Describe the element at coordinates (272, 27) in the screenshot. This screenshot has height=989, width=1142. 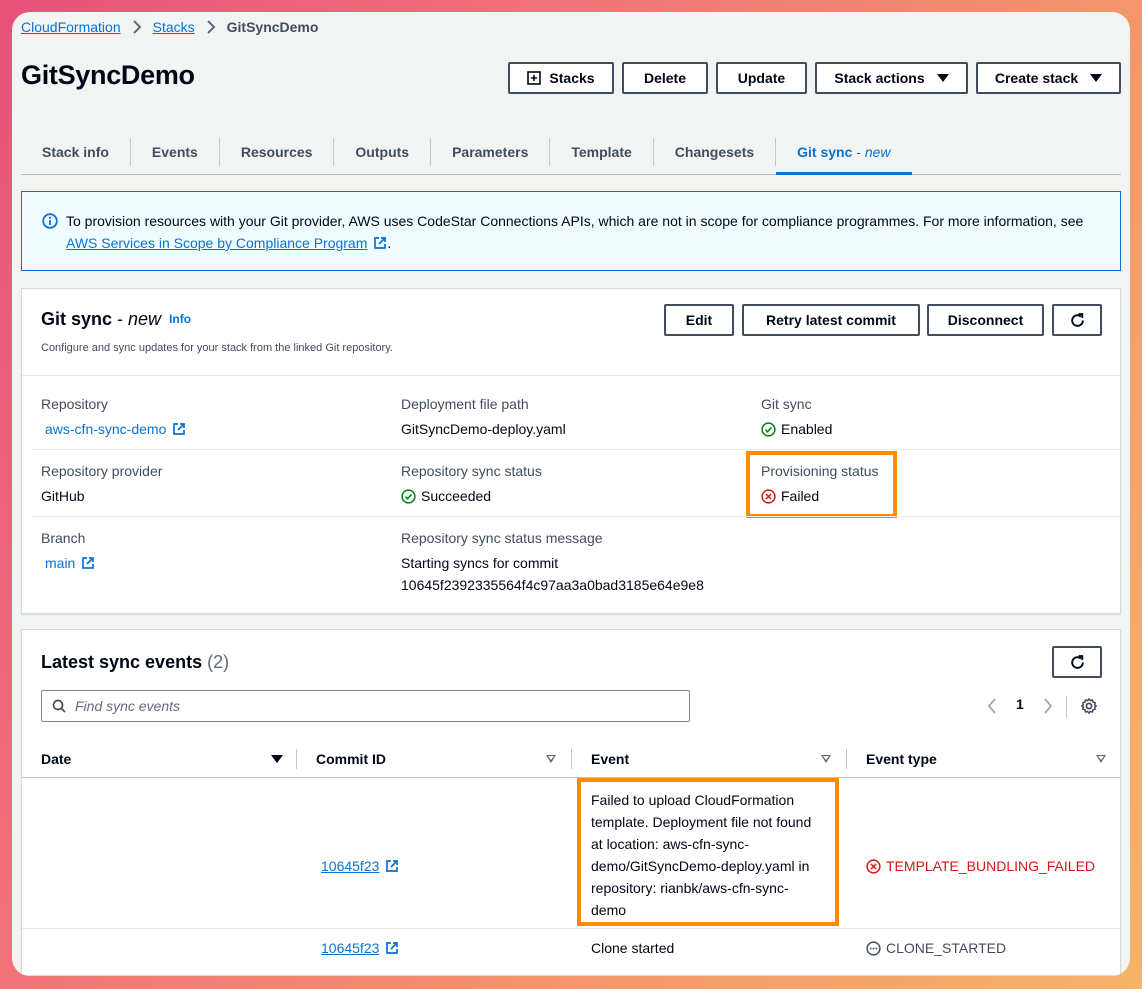
I see `breadcrumb-current: GitSyncDemo` at that location.